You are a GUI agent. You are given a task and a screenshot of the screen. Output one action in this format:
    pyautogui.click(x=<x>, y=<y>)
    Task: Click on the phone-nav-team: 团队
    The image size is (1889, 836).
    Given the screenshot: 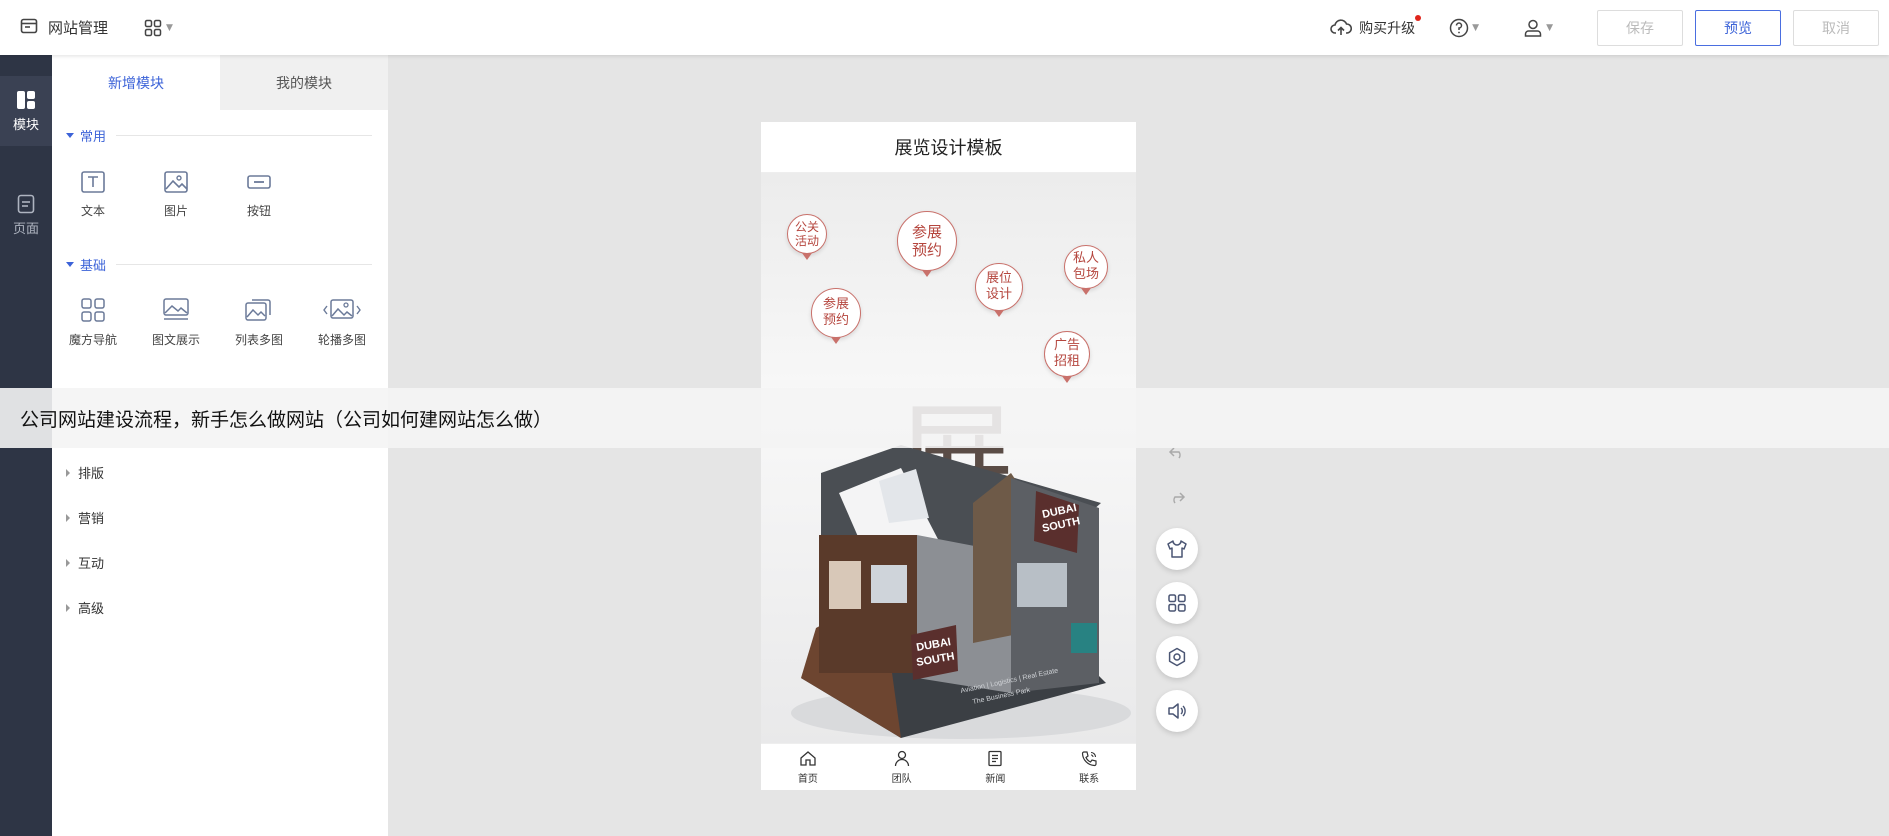 What is the action you would take?
    pyautogui.click(x=902, y=767)
    